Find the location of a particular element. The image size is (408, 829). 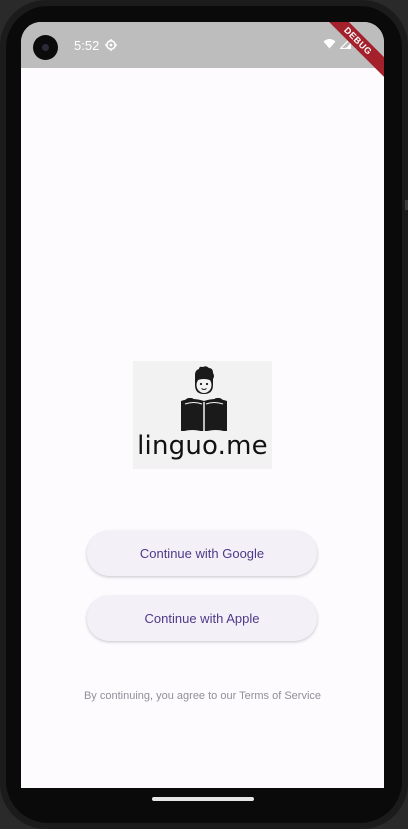

app-logo: linguo.me is located at coordinates (202, 415).